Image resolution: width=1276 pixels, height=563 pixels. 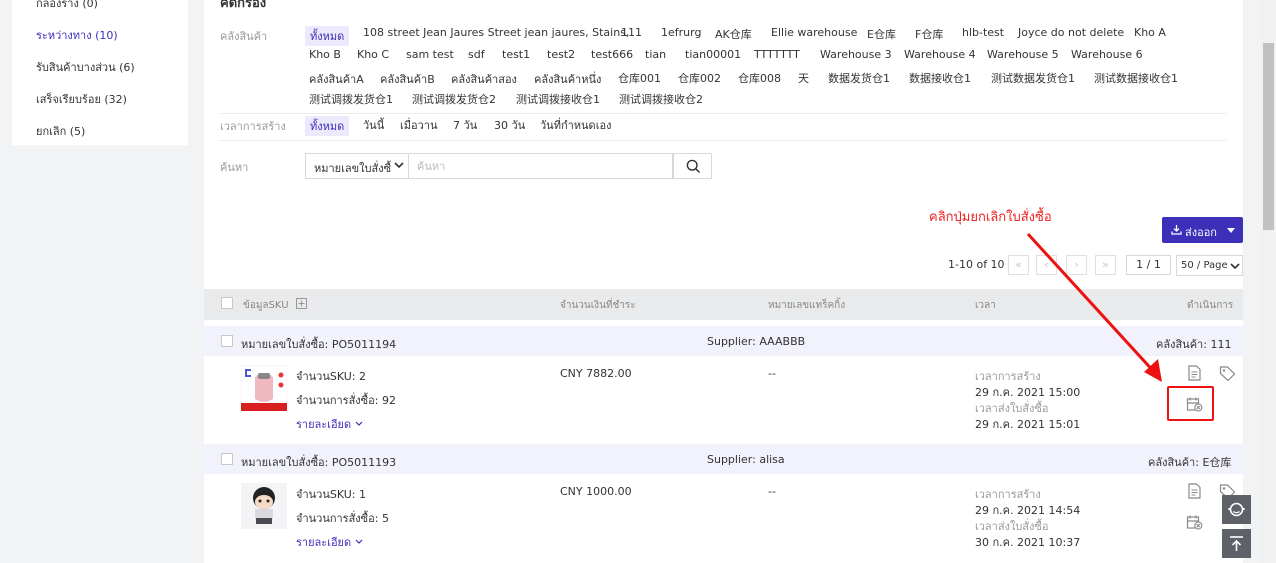 I want to click on warehouse-option: sam test, so click(x=430, y=54).